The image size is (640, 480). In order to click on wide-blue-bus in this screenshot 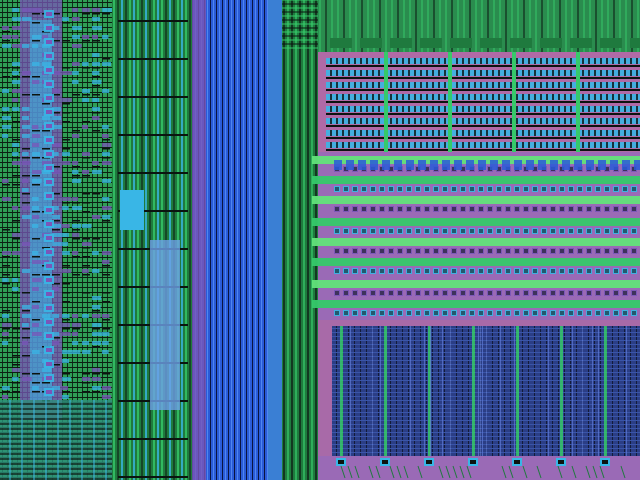, I will do `click(237, 240)`.